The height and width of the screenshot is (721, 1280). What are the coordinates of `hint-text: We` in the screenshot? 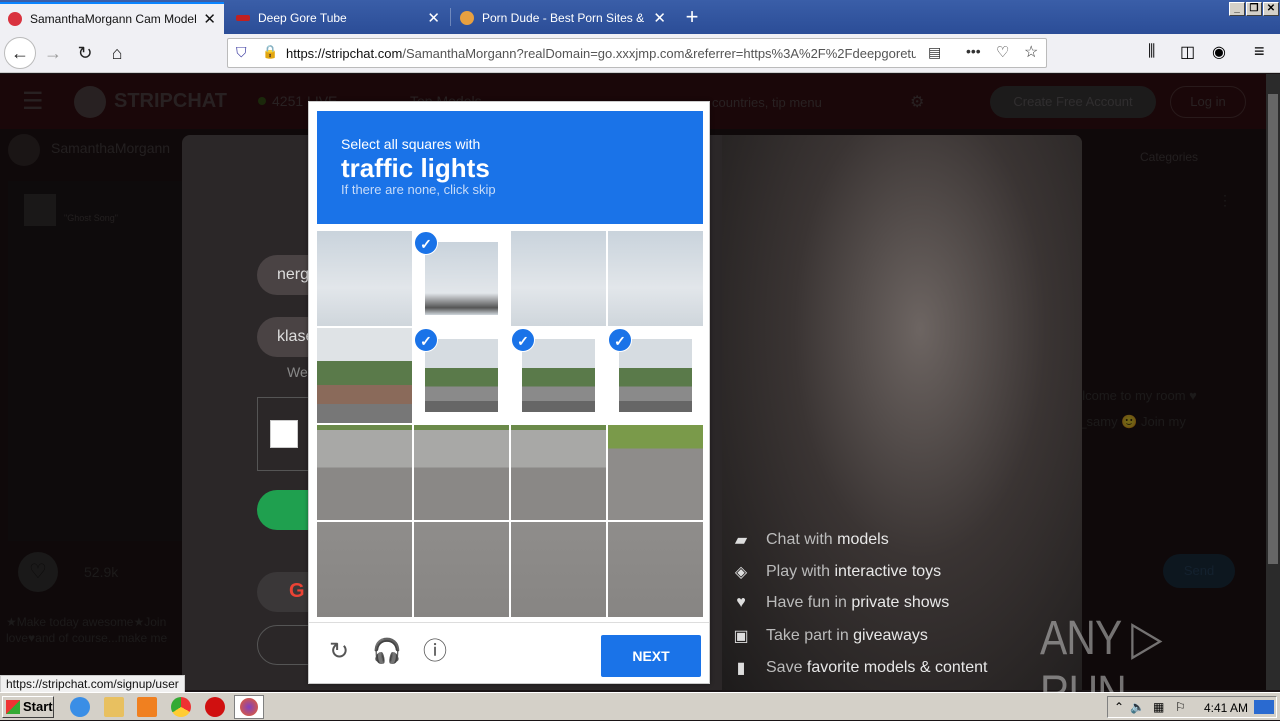 It's located at (297, 372).